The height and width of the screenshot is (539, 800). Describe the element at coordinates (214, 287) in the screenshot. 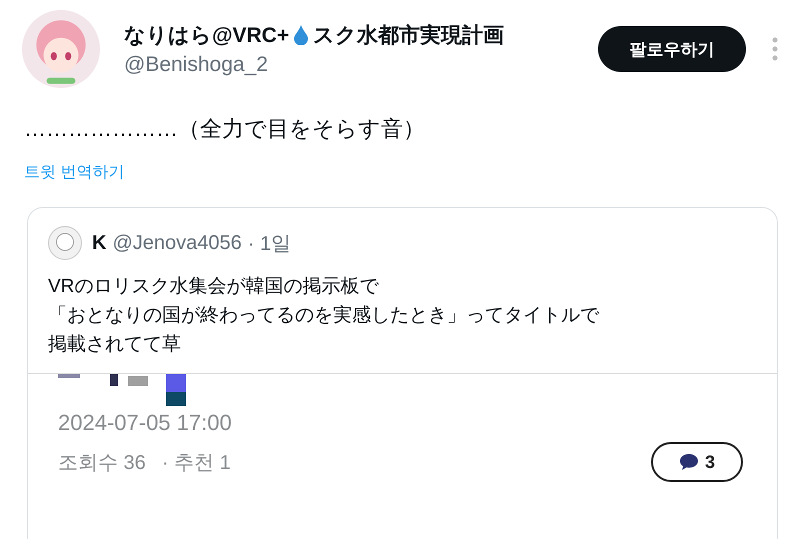

I see `quoted-tweet-text: VRのロリスク水集会が韓国の掲示板で` at that location.